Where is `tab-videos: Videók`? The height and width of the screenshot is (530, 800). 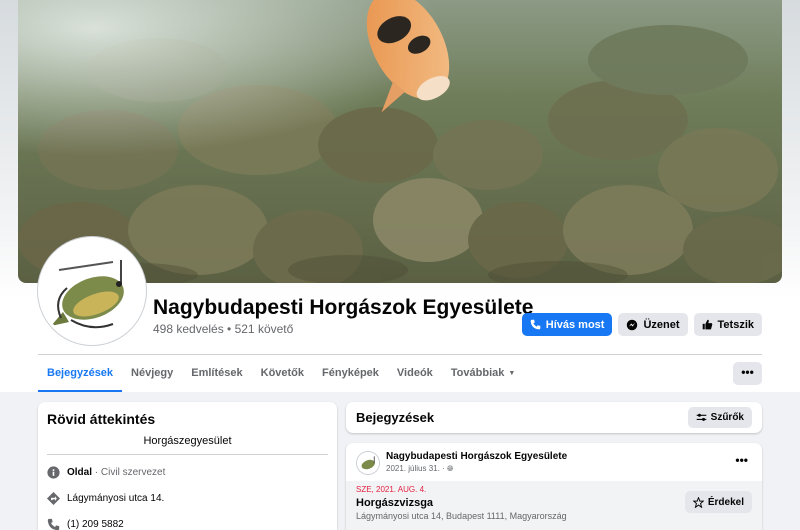 tab-videos: Videók is located at coordinates (415, 374).